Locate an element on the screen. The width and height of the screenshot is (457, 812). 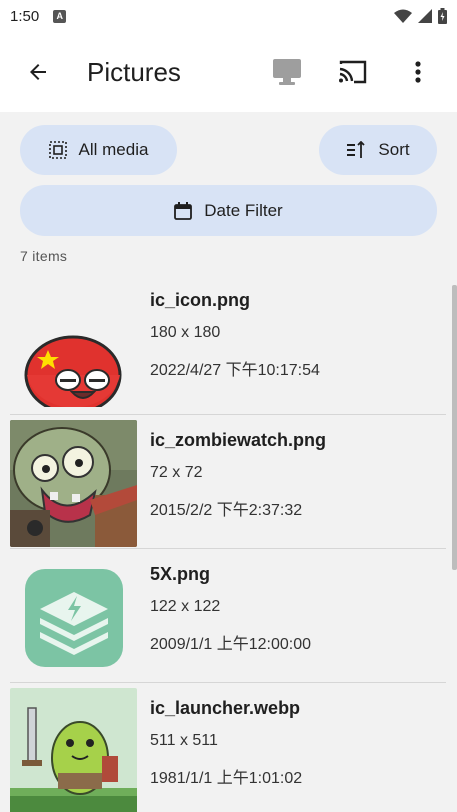
file-dimensions: 122 x 122 is located at coordinates (185, 606).